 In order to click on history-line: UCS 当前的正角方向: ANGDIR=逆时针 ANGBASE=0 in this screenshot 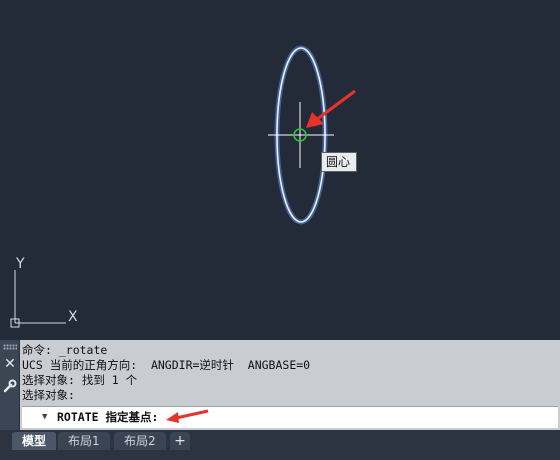, I will do `click(166, 365)`.